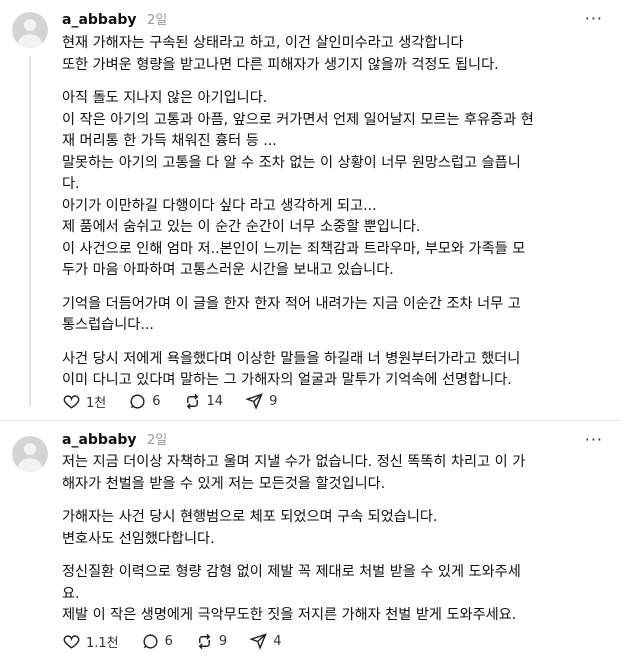  Describe the element at coordinates (138, 538) in the screenshot. I see `text-line: 변호사도 선임했다합니다.` at that location.